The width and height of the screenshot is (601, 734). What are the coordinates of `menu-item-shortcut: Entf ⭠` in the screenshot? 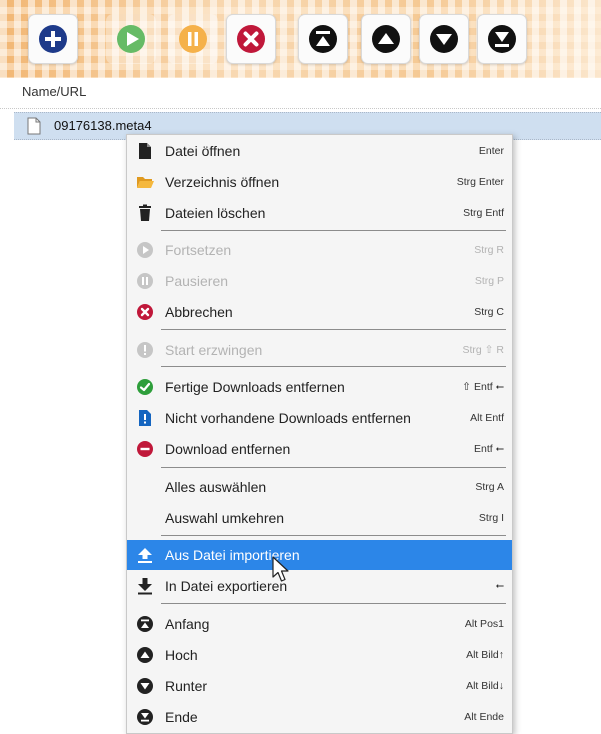 It's located at (489, 449).